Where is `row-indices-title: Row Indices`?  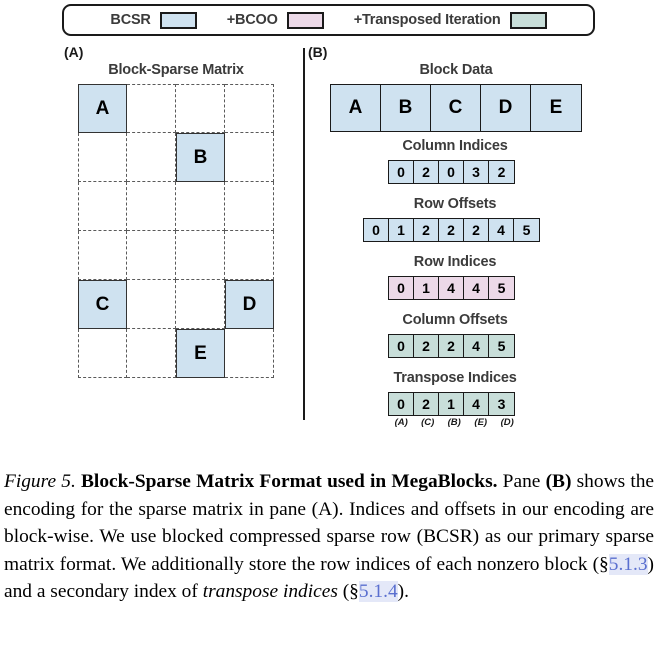 row-indices-title: Row Indices is located at coordinates (455, 262).